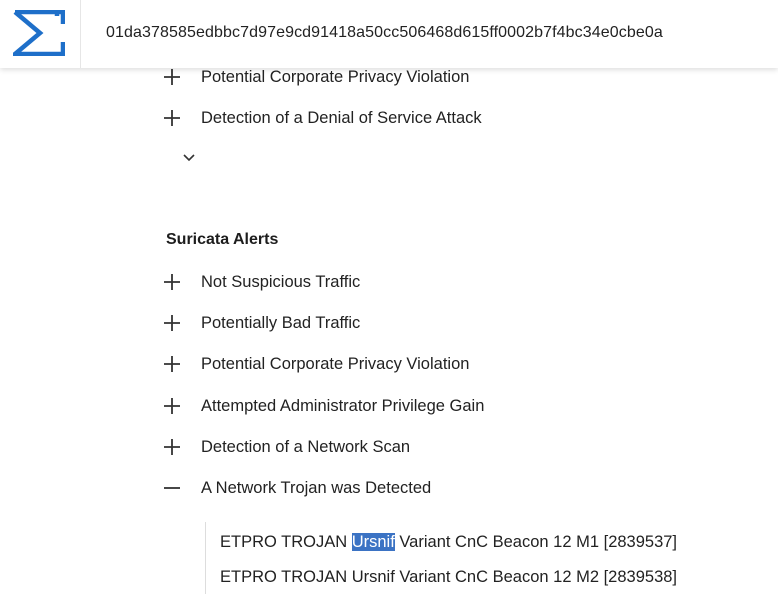  I want to click on alert-category-label: Potentially Bad Traffic, so click(281, 322).